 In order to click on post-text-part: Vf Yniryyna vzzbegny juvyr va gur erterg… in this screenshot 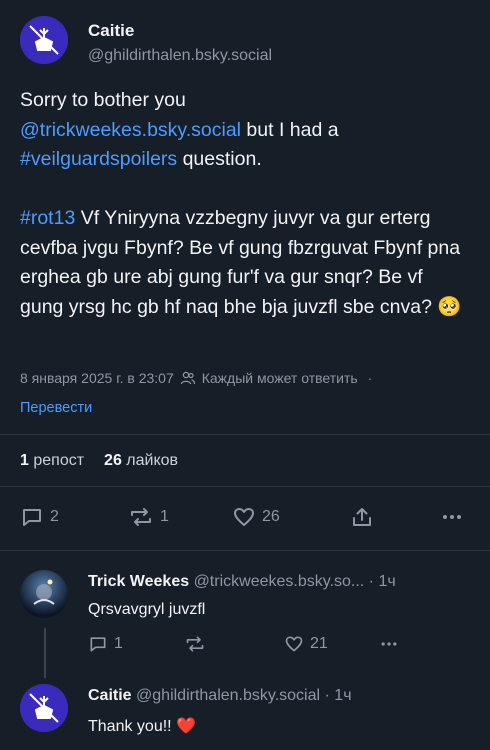, I will do `click(241, 262)`.